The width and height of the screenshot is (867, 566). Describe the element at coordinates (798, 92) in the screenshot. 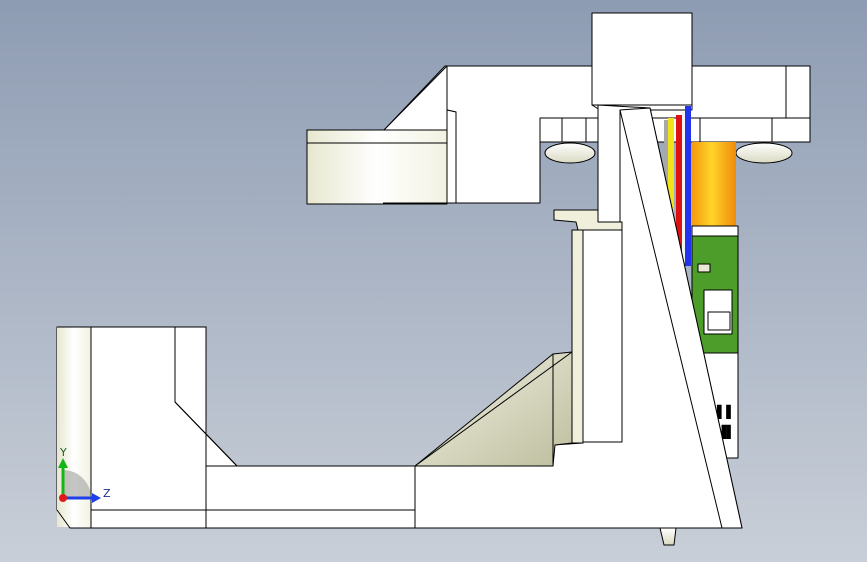

I see `right-end-block` at that location.